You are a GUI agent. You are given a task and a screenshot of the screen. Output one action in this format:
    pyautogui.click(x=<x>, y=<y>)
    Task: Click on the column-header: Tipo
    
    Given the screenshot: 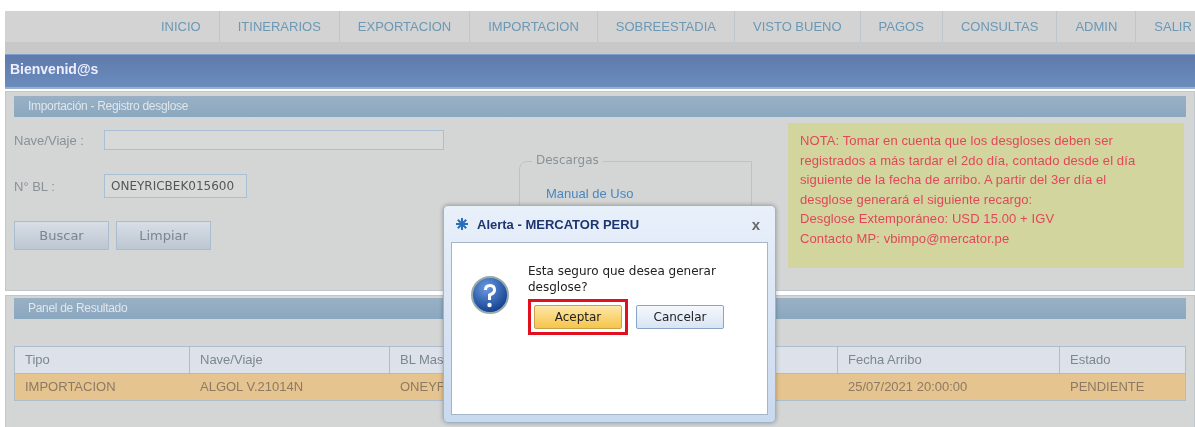 What is the action you would take?
    pyautogui.click(x=102, y=360)
    